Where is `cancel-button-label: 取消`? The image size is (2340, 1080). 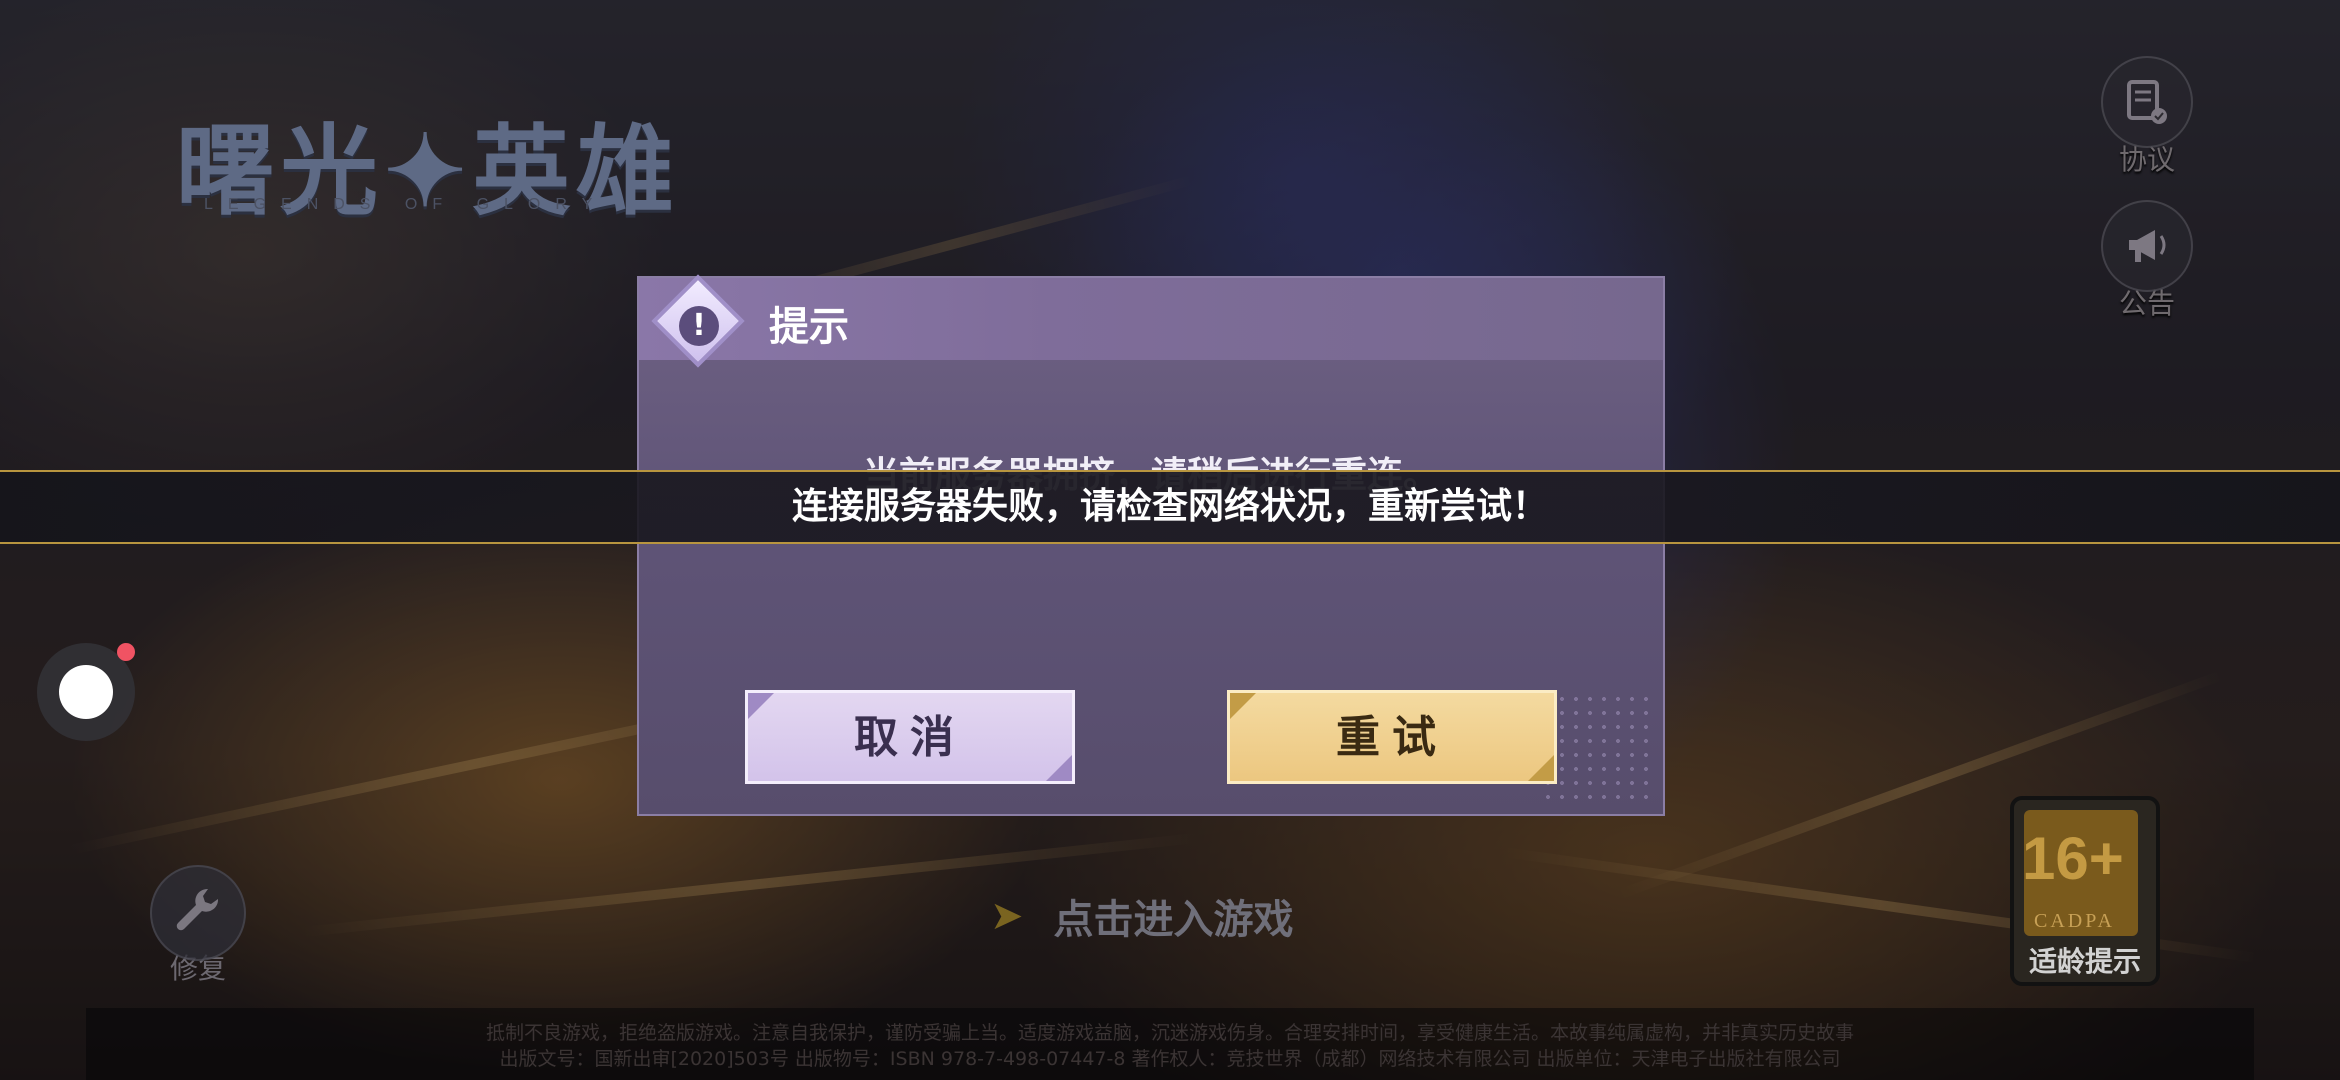 cancel-button-label: 取消 is located at coordinates (910, 737).